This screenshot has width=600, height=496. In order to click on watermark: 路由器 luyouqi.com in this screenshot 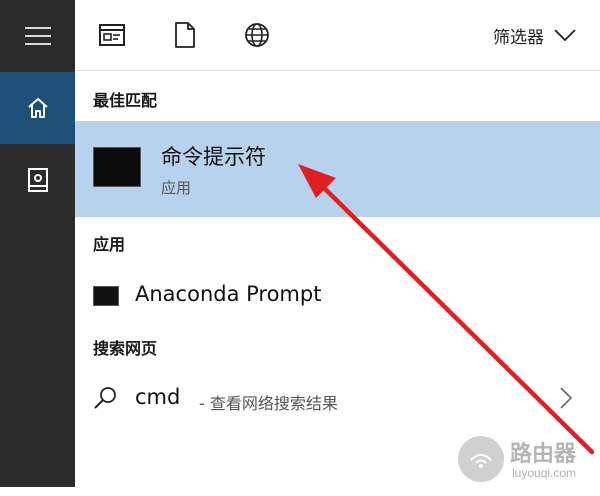, I will do `click(526, 461)`.